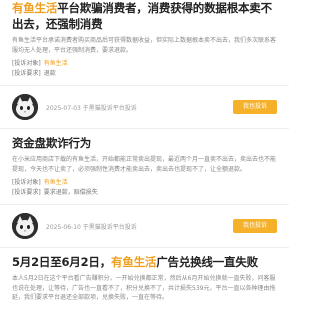 The image size is (320, 327). I want to click on complaint-demand-value: 退款, so click(49, 73).